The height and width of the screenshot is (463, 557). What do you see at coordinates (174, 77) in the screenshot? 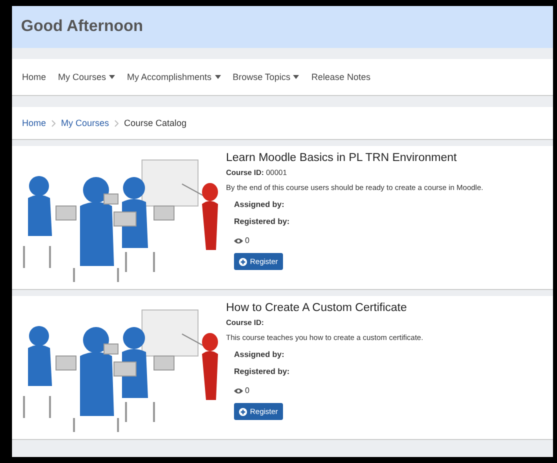
I see `nav-link: My Accomplishments` at bounding box center [174, 77].